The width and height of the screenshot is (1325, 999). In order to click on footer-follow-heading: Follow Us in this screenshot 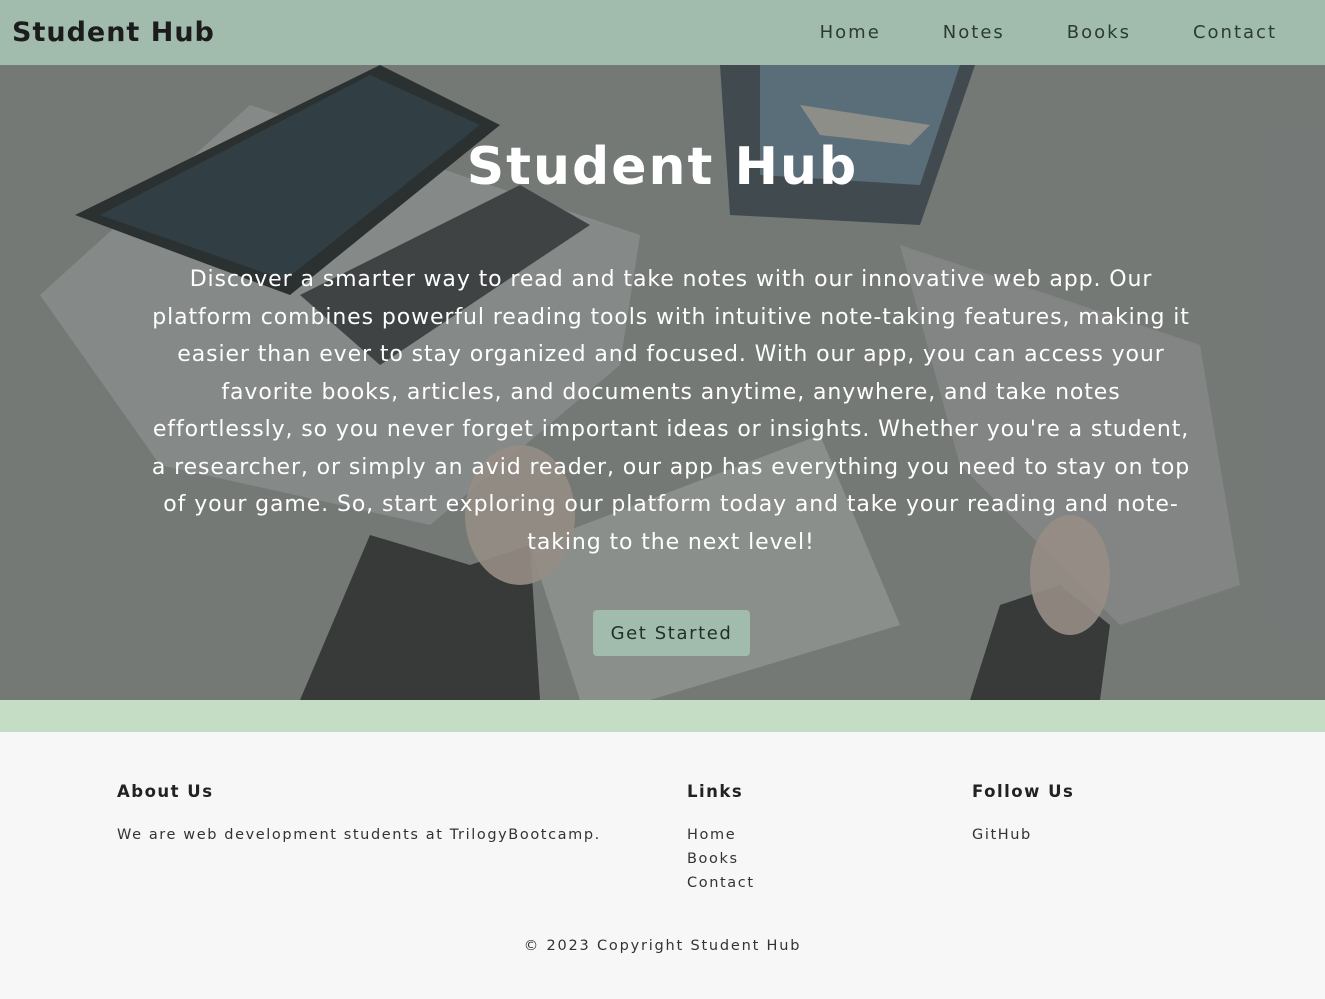, I will do `click(1023, 791)`.